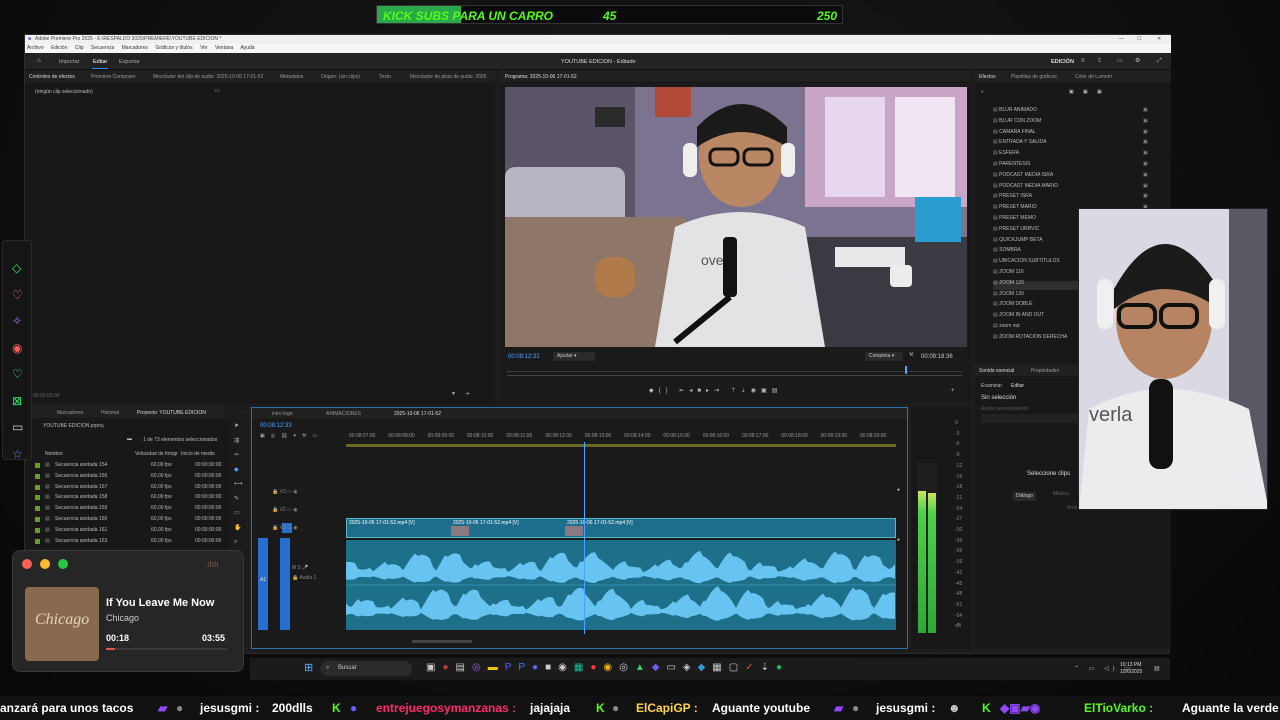  I want to click on quick-export-icon: ▭, so click(1120, 61).